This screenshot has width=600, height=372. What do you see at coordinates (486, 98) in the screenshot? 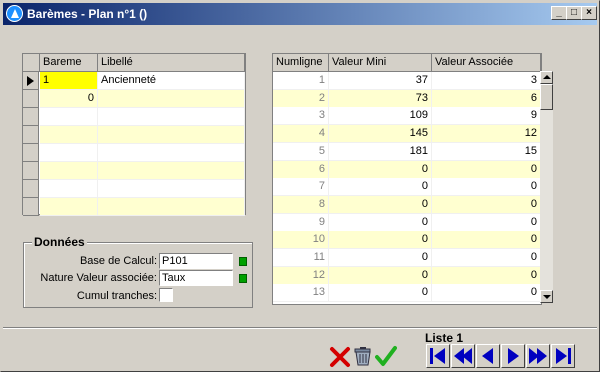
I see `valeur-associee-cell: 6` at bounding box center [486, 98].